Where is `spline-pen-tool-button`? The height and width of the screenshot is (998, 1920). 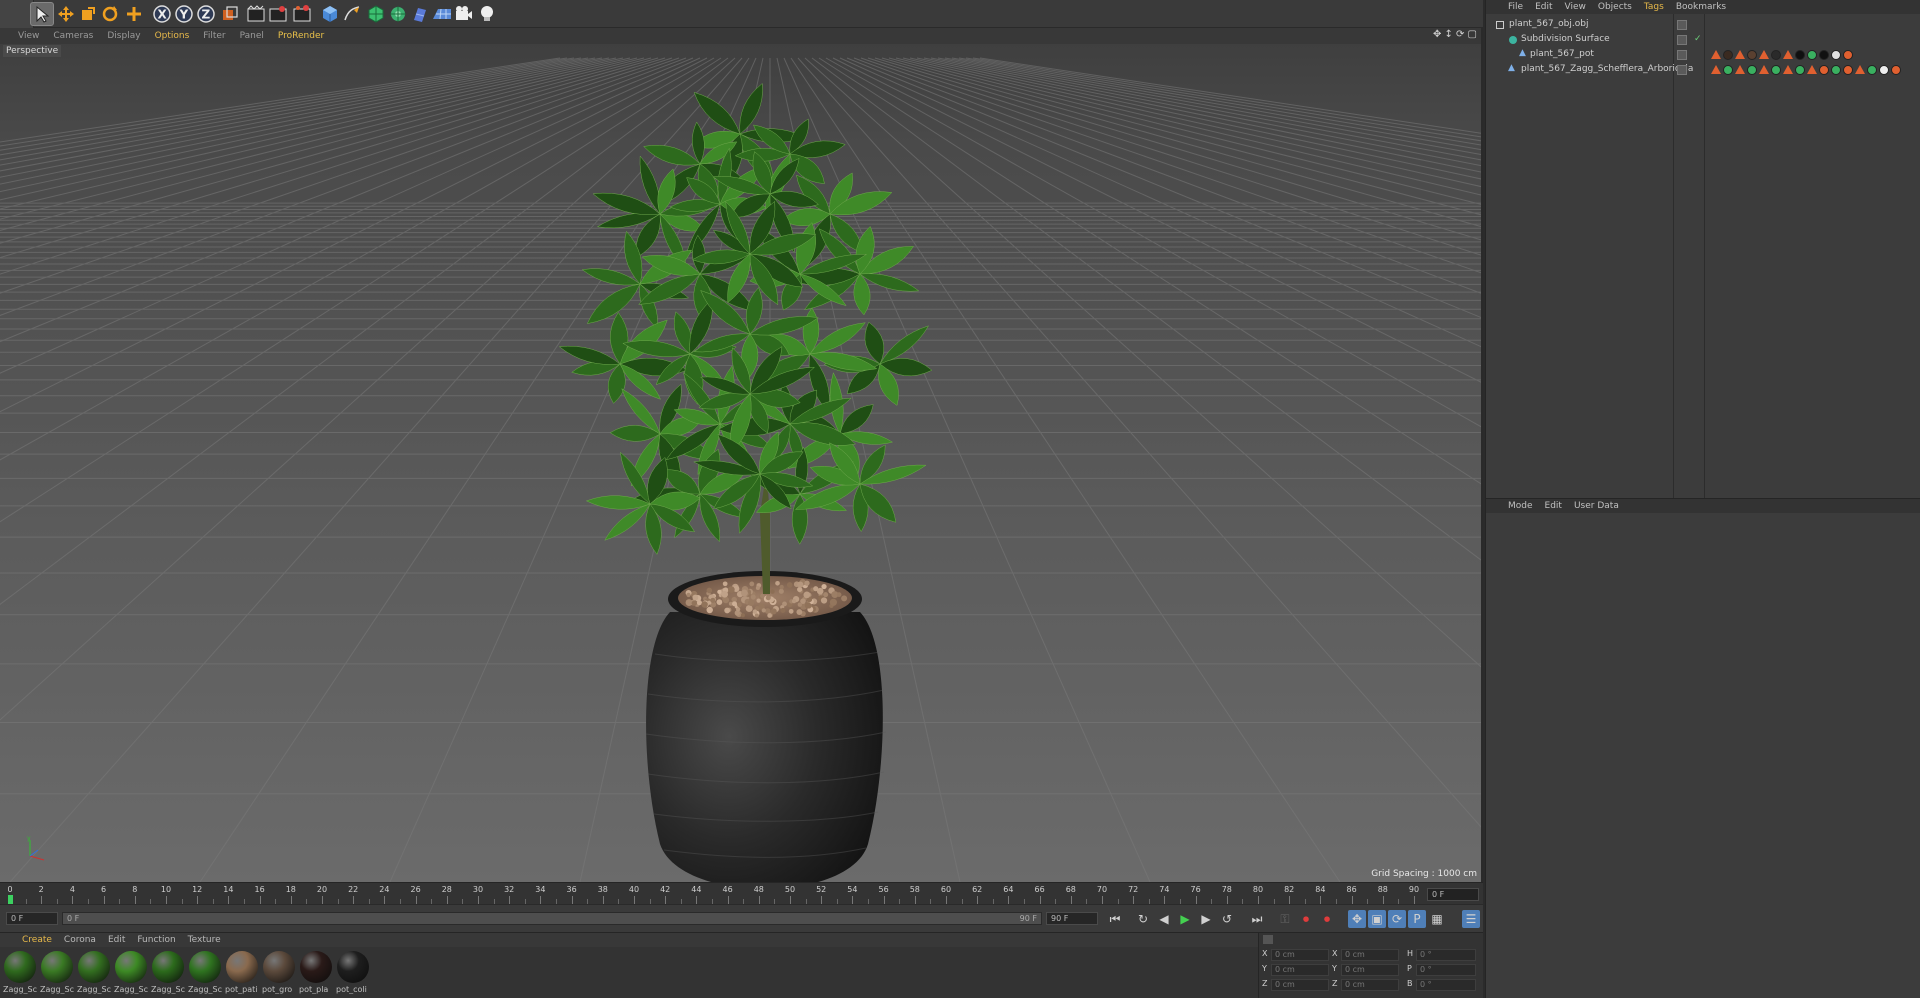
spline-pen-tool-button is located at coordinates (352, 14).